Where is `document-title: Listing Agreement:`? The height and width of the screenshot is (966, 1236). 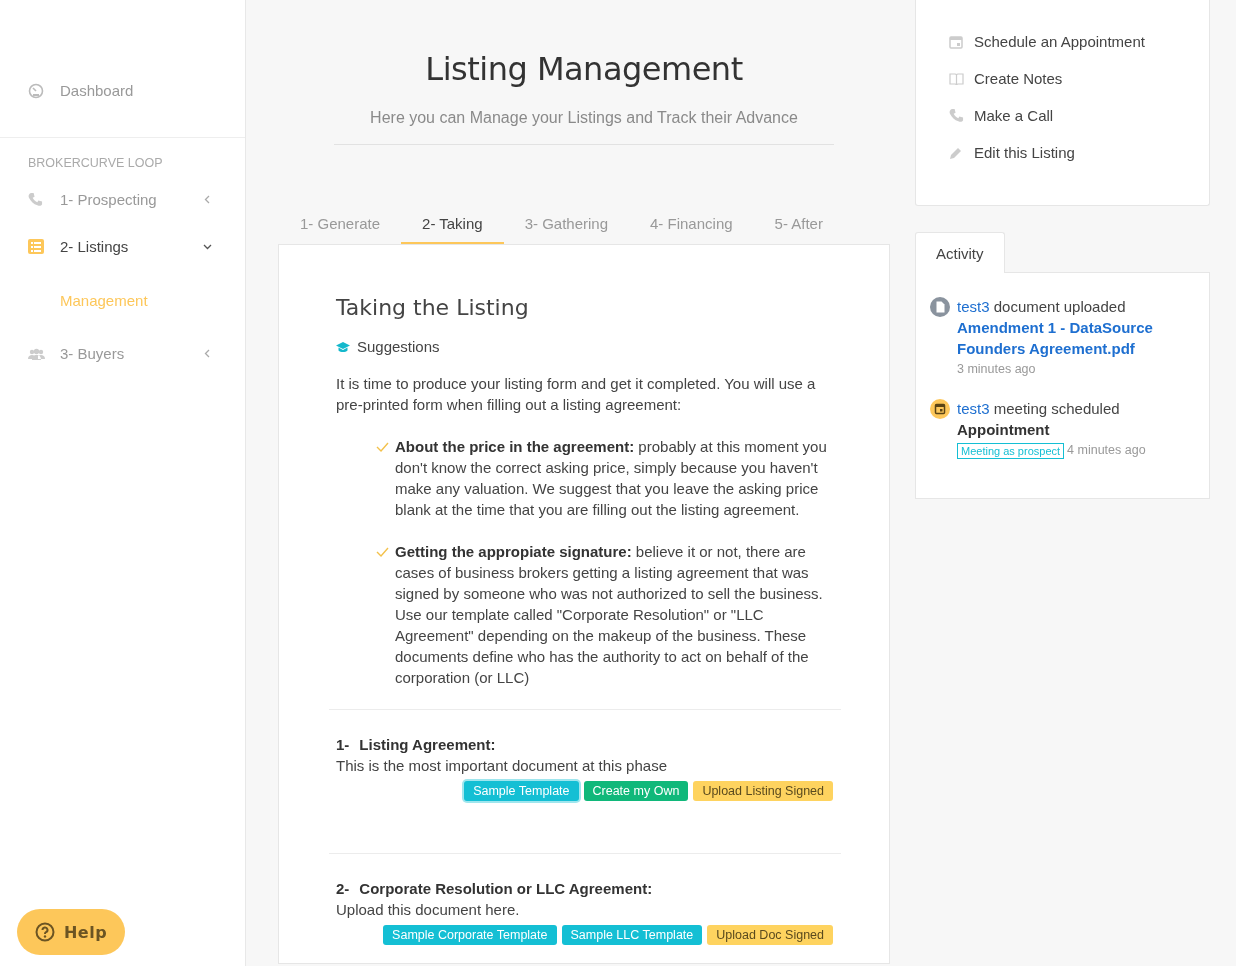
document-title: Listing Agreement: is located at coordinates (427, 745).